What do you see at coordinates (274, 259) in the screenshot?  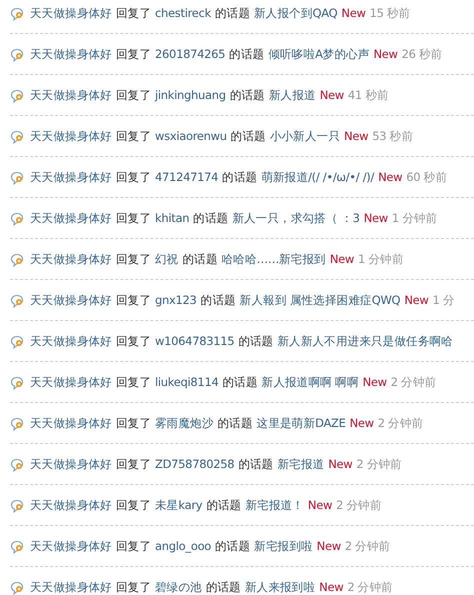 I see `topic-link: 哈哈哈……新宅报到` at bounding box center [274, 259].